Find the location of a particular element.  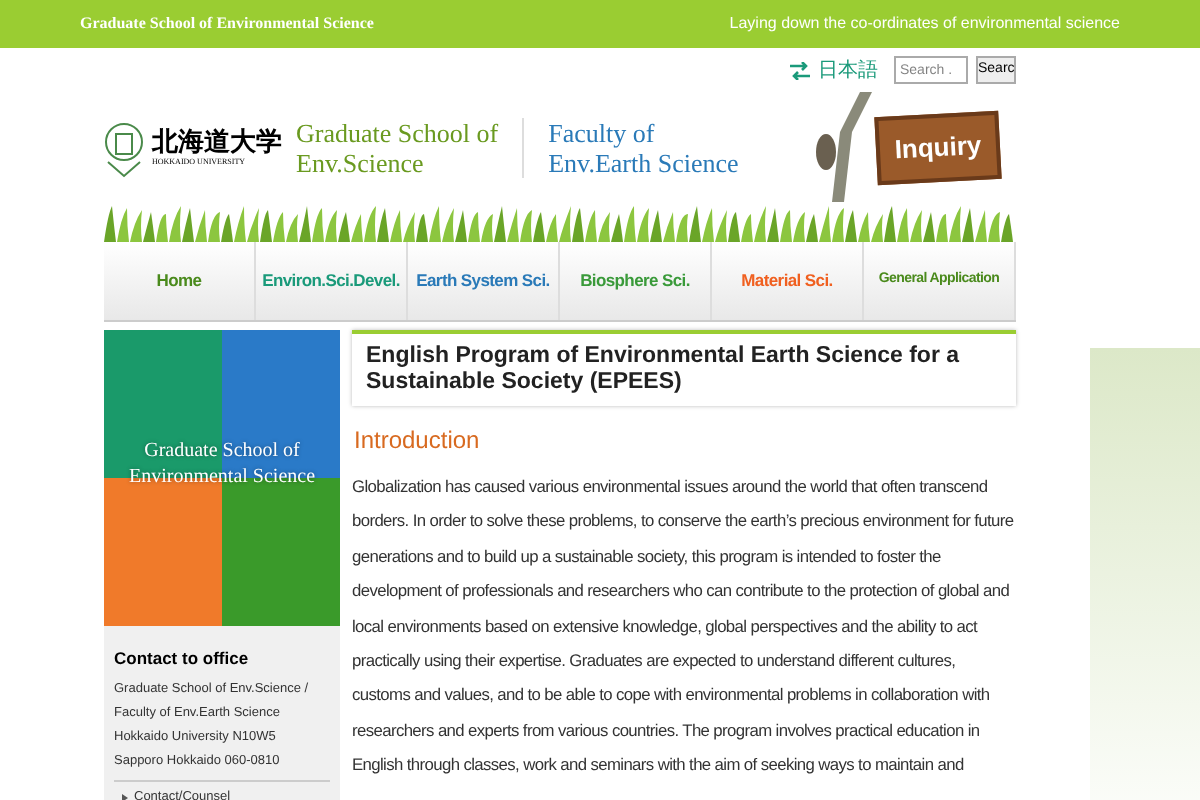

banner-text: Environmental Science is located at coordinates (222, 477).